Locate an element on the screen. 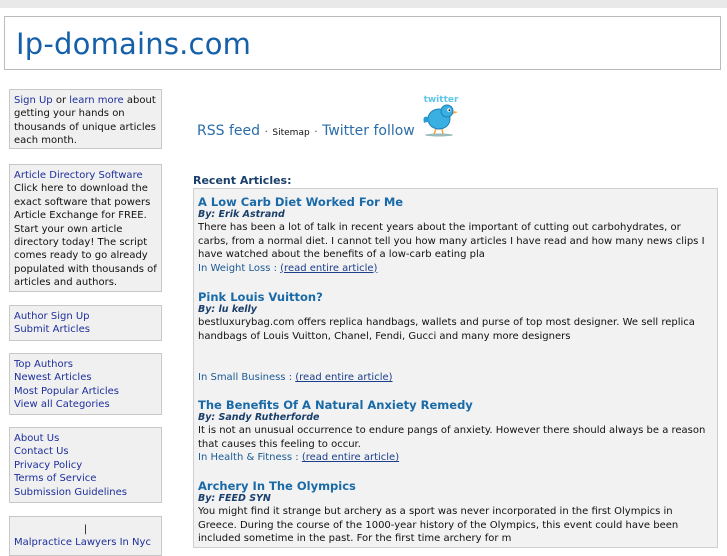 This screenshot has width=727, height=556. article-author: By: FEED SYN is located at coordinates (234, 498).